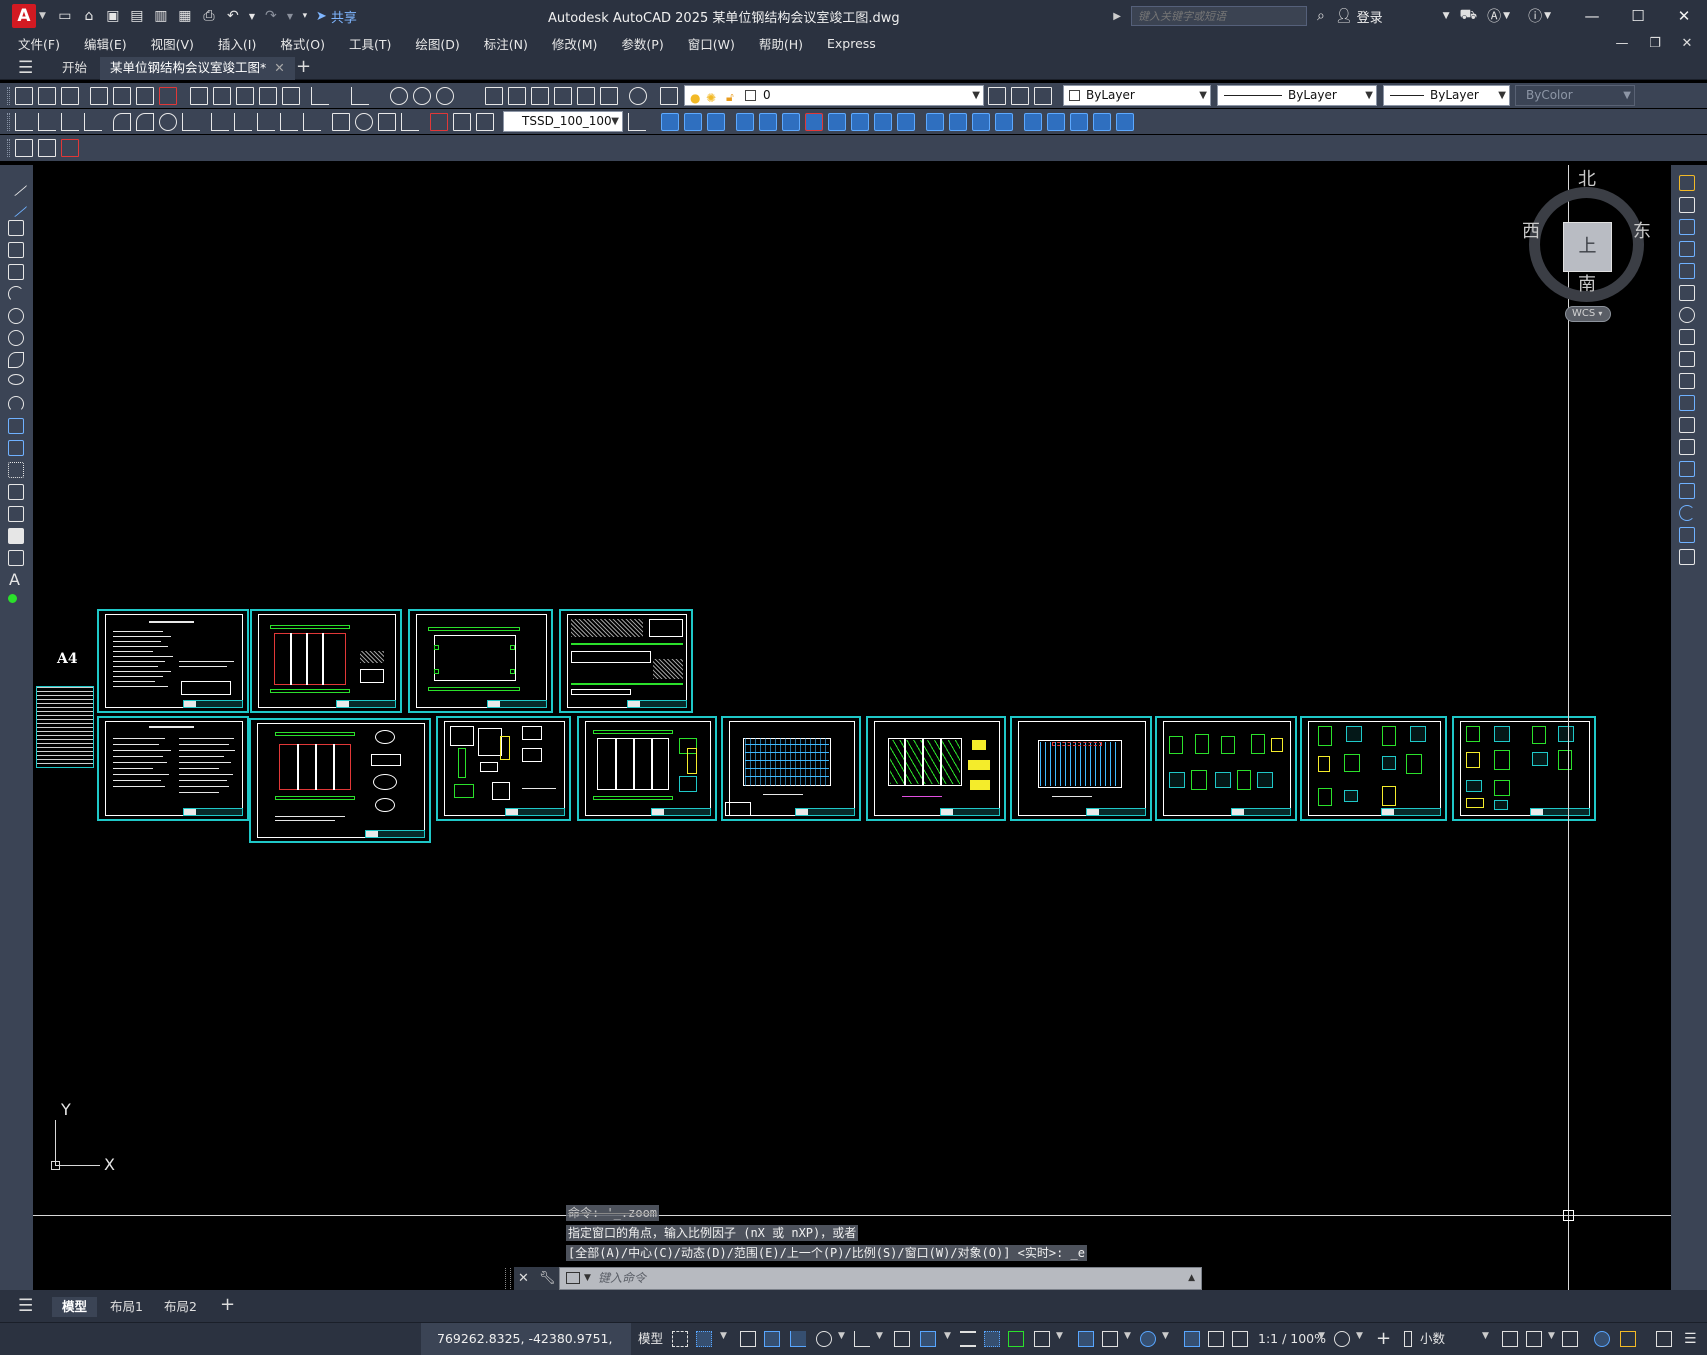 The height and width of the screenshot is (1355, 1707). Describe the element at coordinates (1165, 1336) in the screenshot. I see `gizmo-dropdown-icon: ▼` at that location.